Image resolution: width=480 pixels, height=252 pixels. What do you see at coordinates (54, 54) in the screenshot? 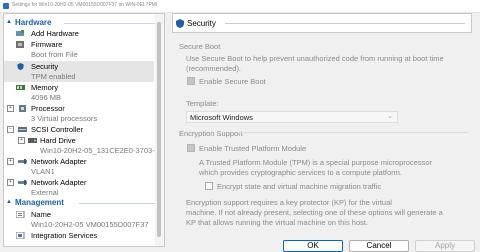
I see `sidebar-item-sub: Boot from File` at bounding box center [54, 54].